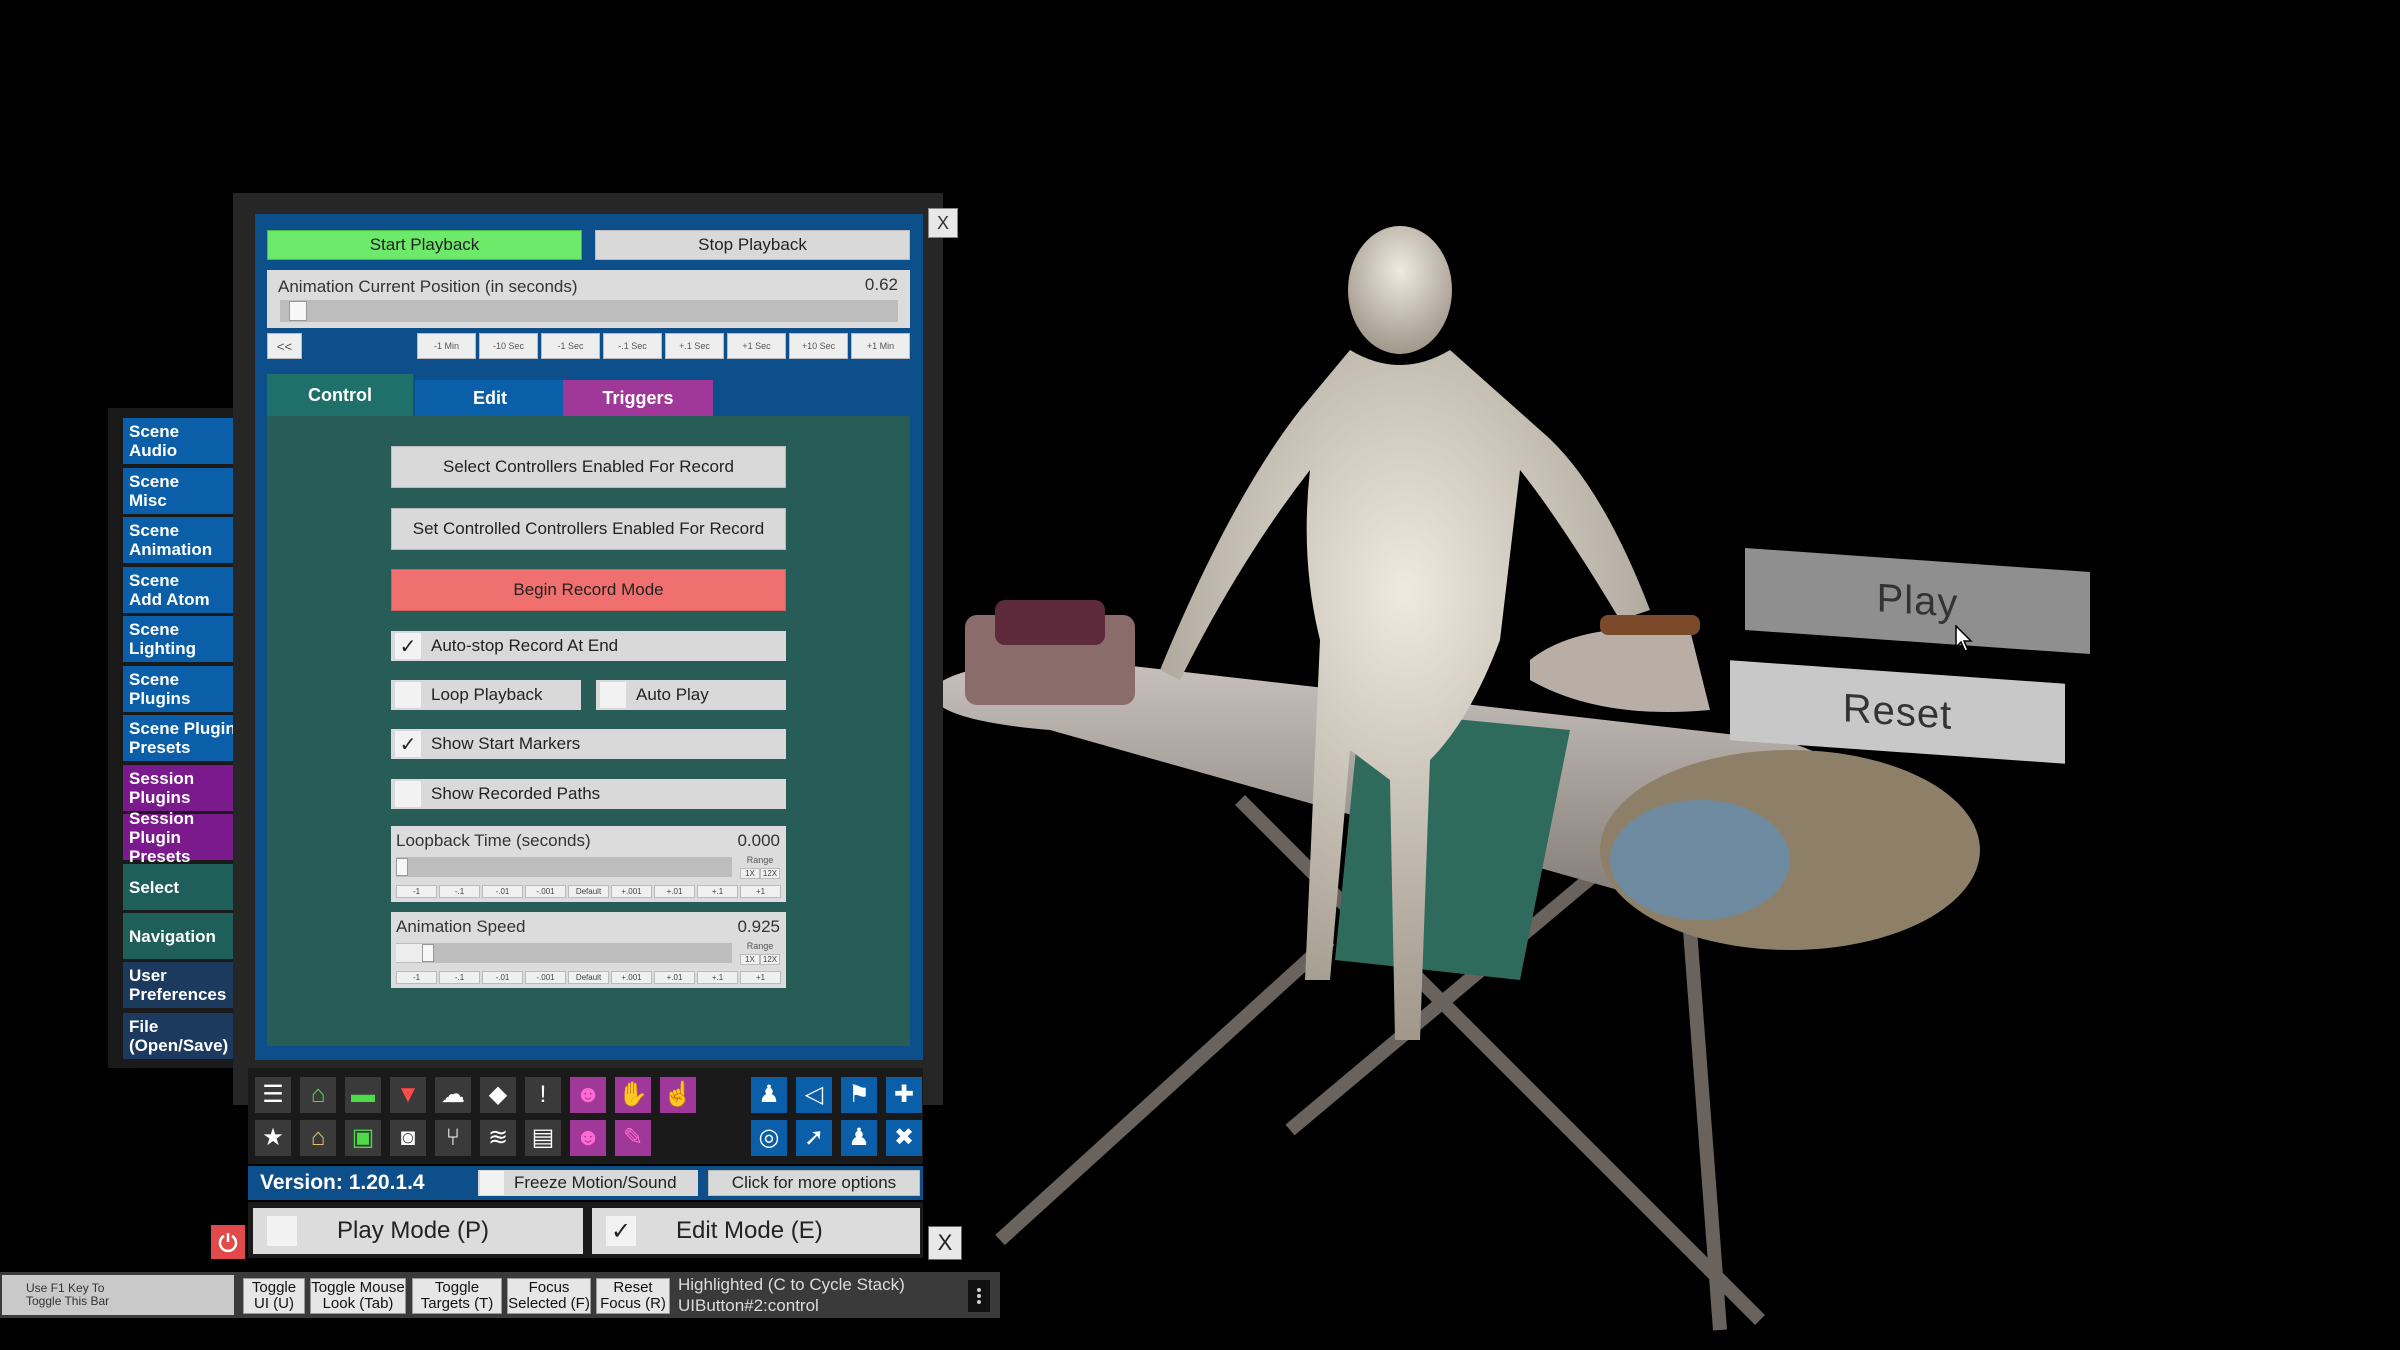 The height and width of the screenshot is (1350, 2400). What do you see at coordinates (756, 1231) in the screenshot?
I see `edit-mode-toggle: ✓ Edit Mode (E)` at bounding box center [756, 1231].